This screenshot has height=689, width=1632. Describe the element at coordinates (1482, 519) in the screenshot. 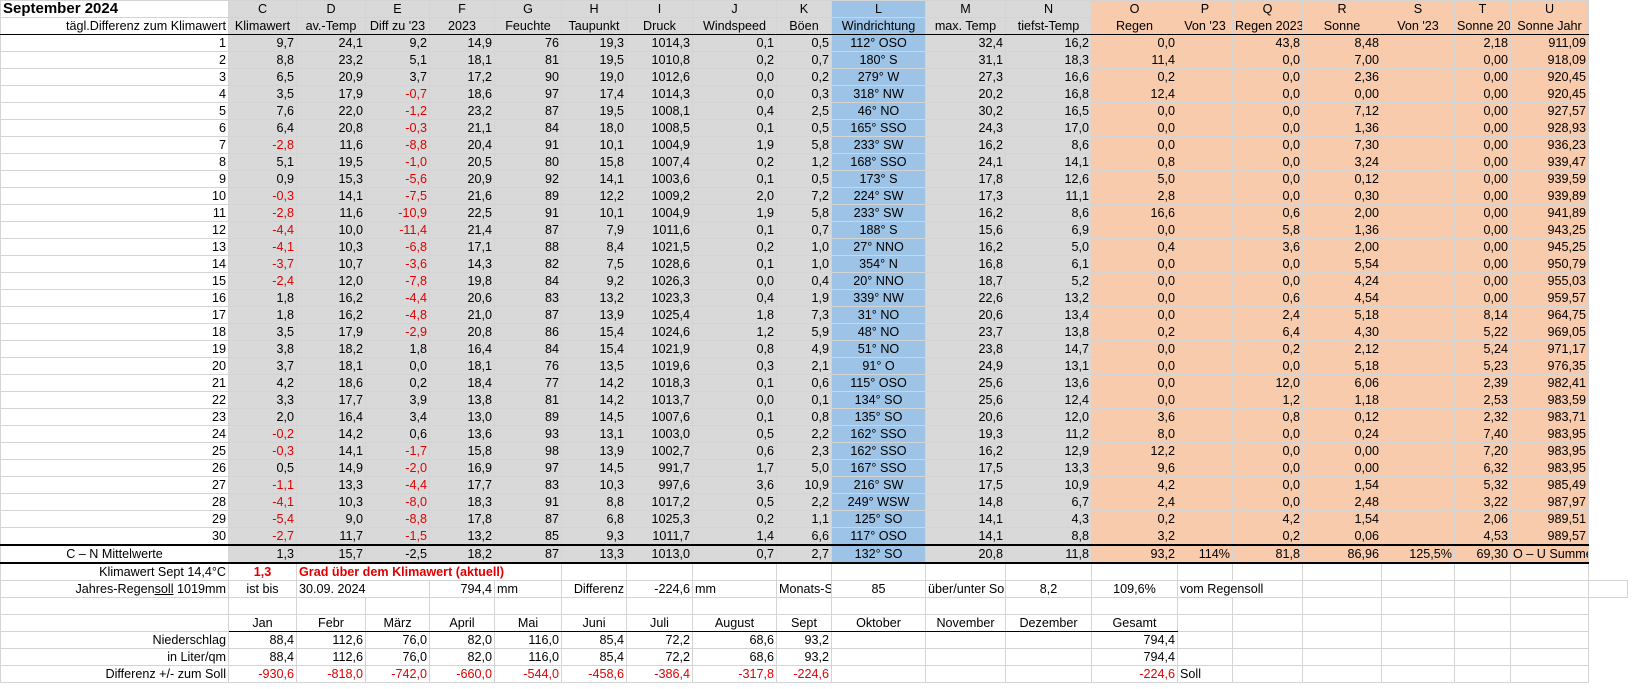

I see `data-cell: 2,06` at that location.